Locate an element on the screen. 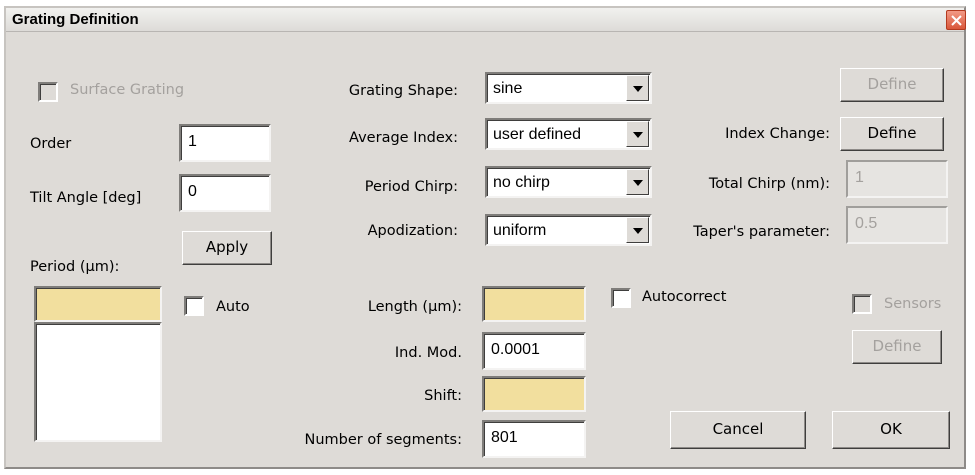 This screenshot has height=475, width=975. average-index-select: user defined is located at coordinates (568, 134).